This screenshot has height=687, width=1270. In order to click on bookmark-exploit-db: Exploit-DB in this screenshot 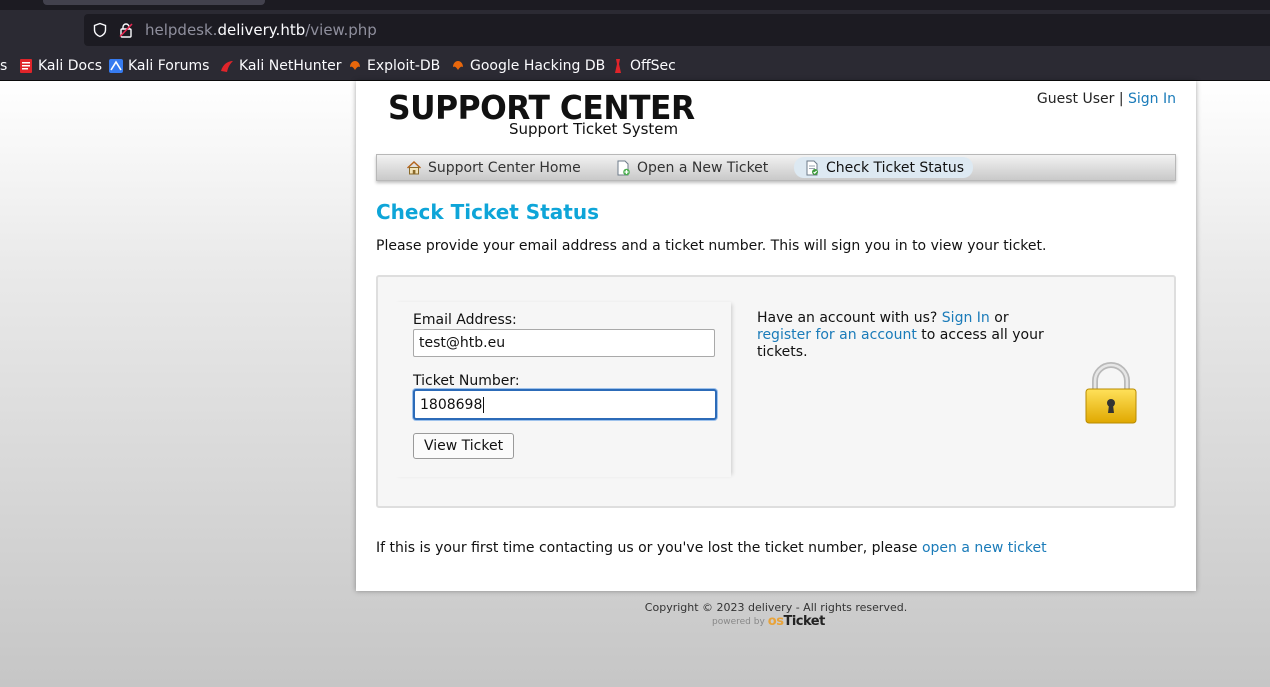, I will do `click(393, 66)`.